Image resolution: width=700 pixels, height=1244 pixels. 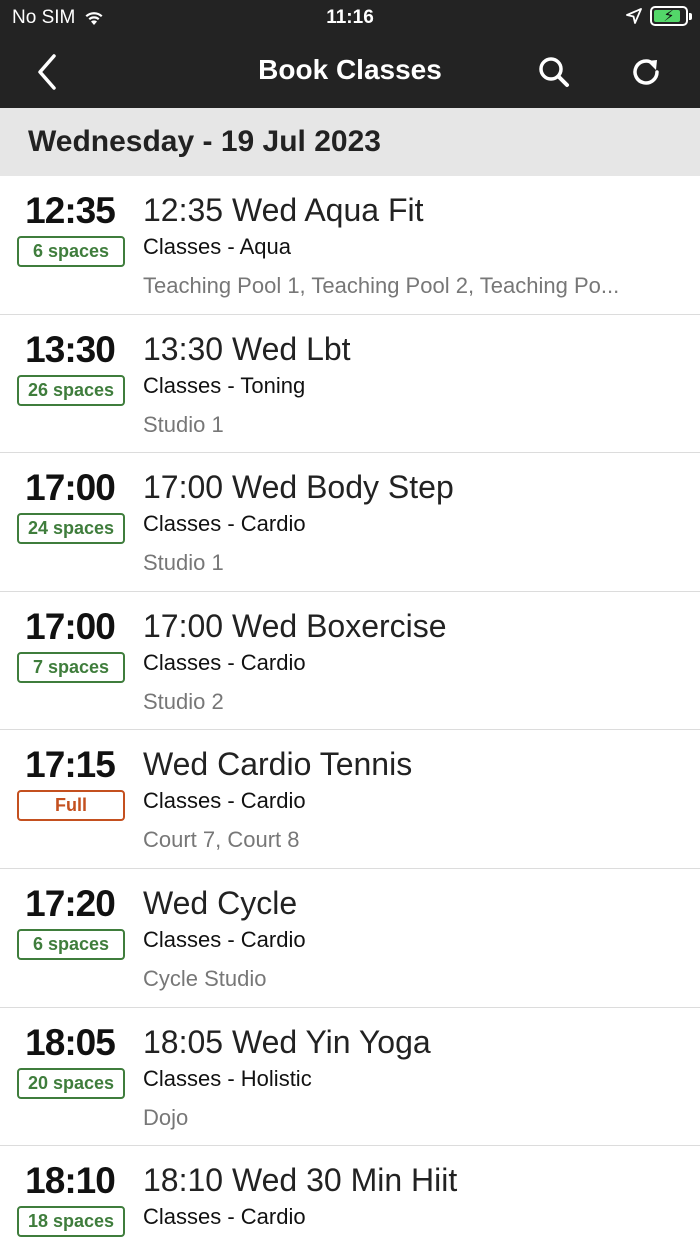 What do you see at coordinates (295, 625) in the screenshot?
I see `class-name: 17:00 Wed Boxercise` at bounding box center [295, 625].